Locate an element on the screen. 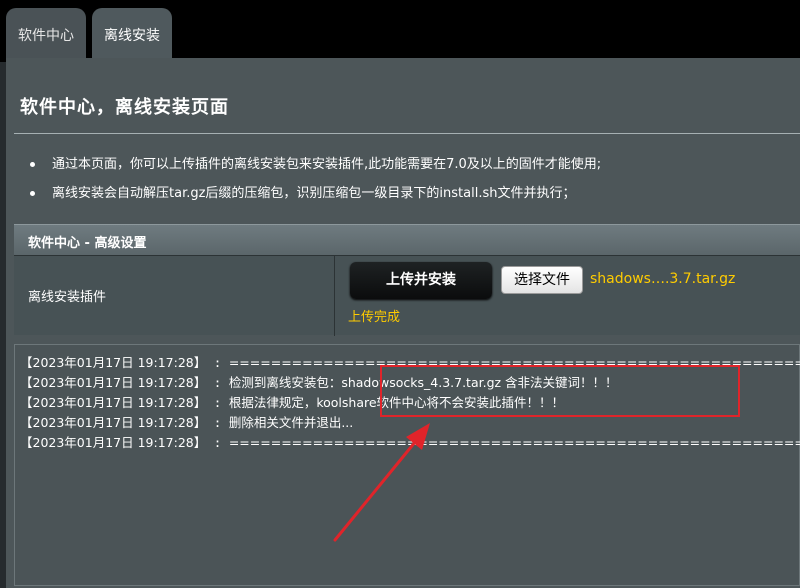 The height and width of the screenshot is (588, 800). annotation-arrow-icon is located at coordinates (381, 482).